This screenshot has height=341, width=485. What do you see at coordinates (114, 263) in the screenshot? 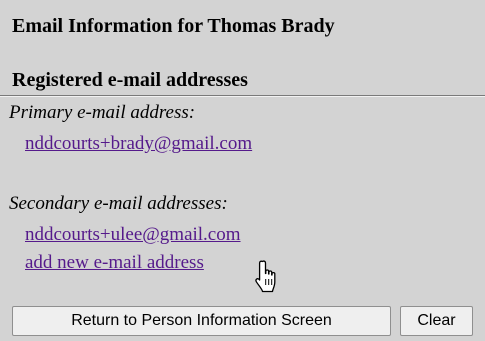
I see `add-new-email-link: add new e-mail address` at bounding box center [114, 263].